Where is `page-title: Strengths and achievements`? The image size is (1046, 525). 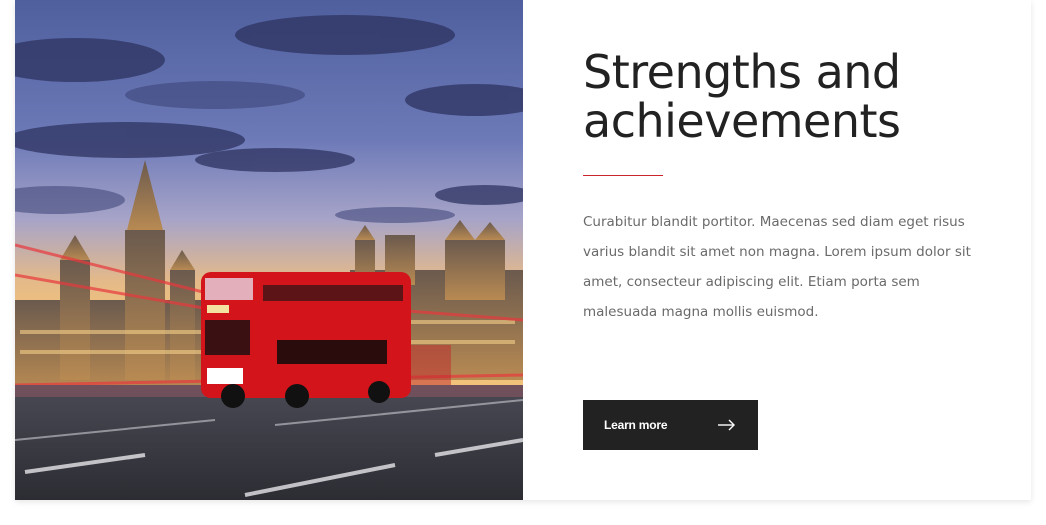 page-title: Strengths and achievements is located at coordinates (742, 96).